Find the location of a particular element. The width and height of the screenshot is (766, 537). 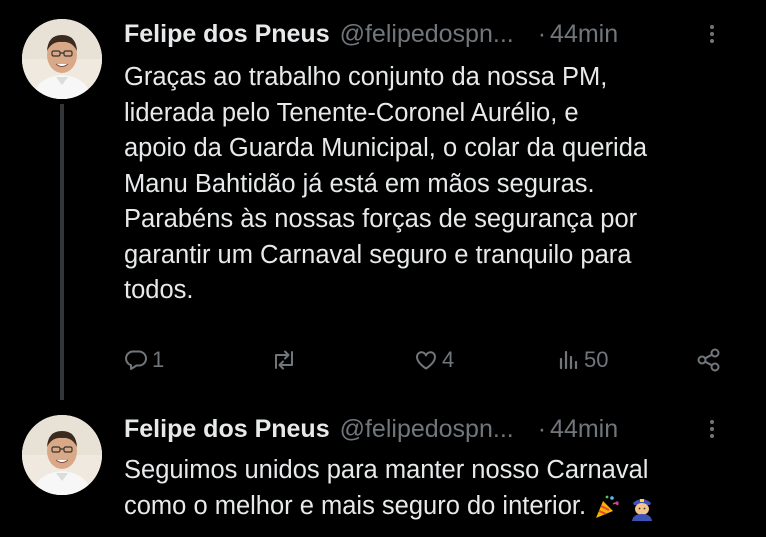

views-chart-icon is located at coordinates (568, 360).